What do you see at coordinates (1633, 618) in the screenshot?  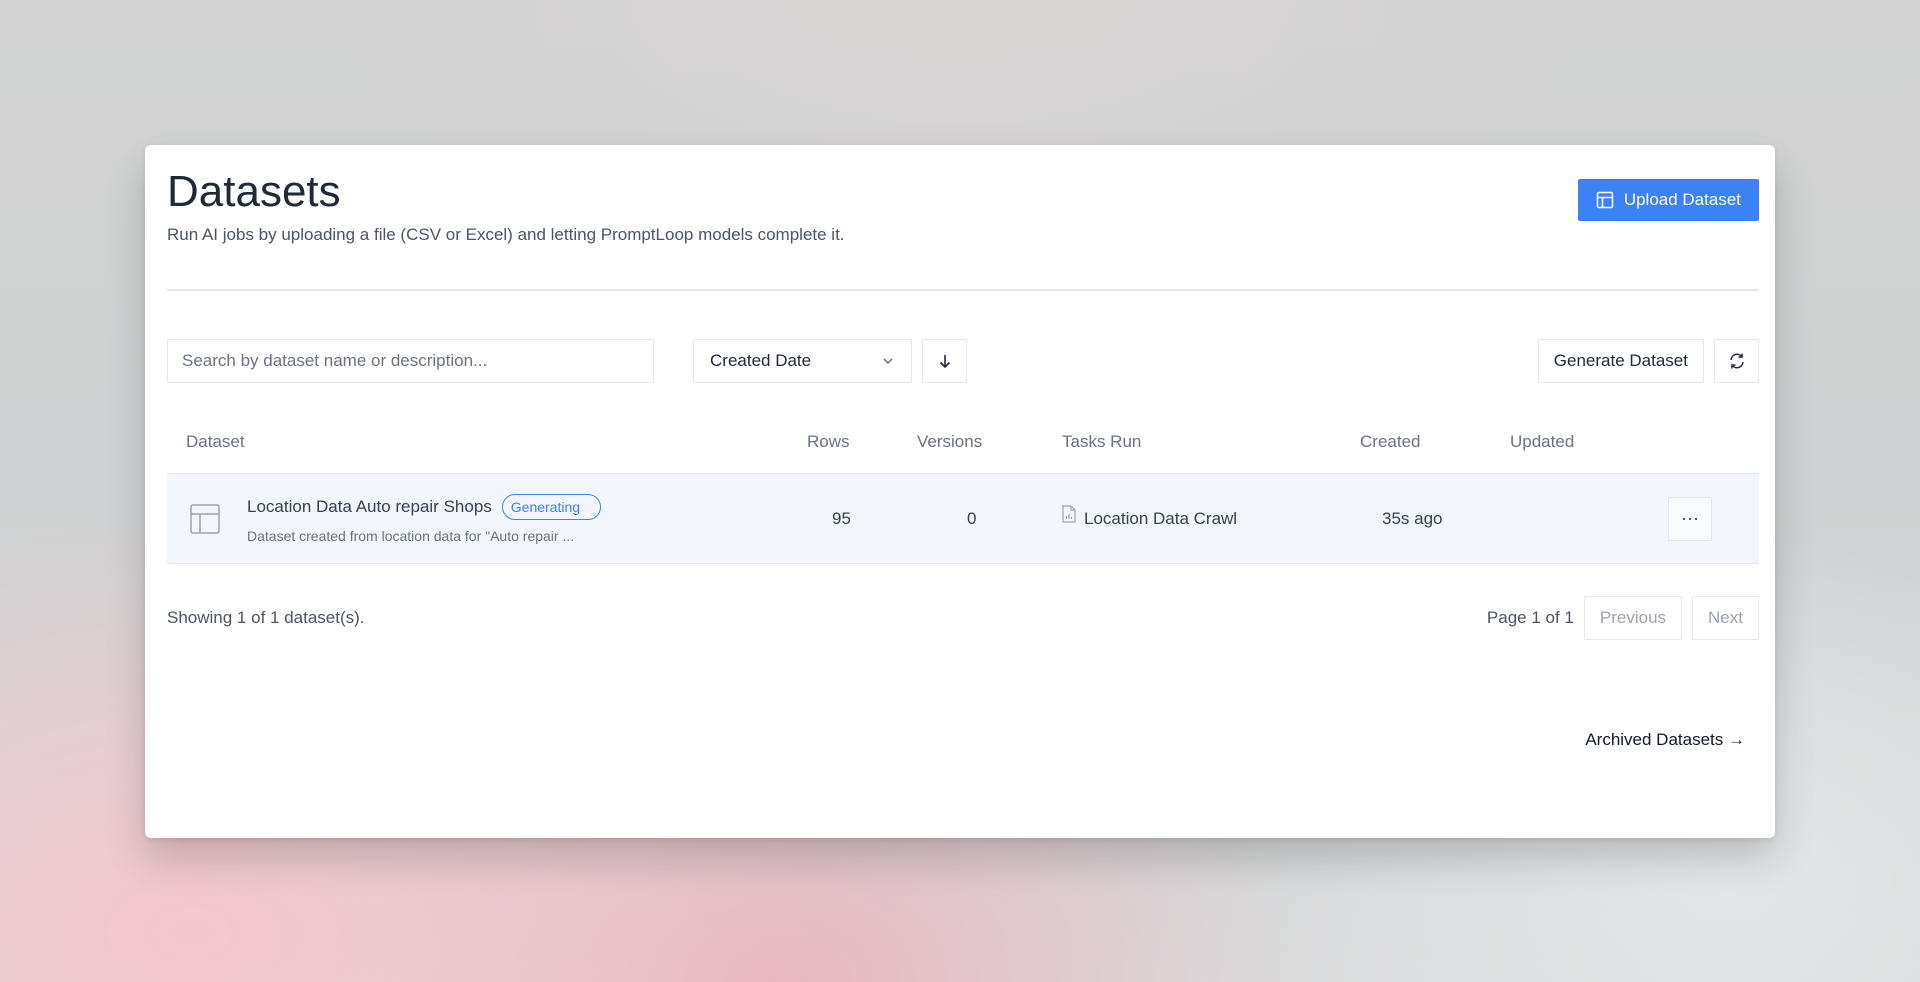 I see `previous-page-button: Previous` at bounding box center [1633, 618].